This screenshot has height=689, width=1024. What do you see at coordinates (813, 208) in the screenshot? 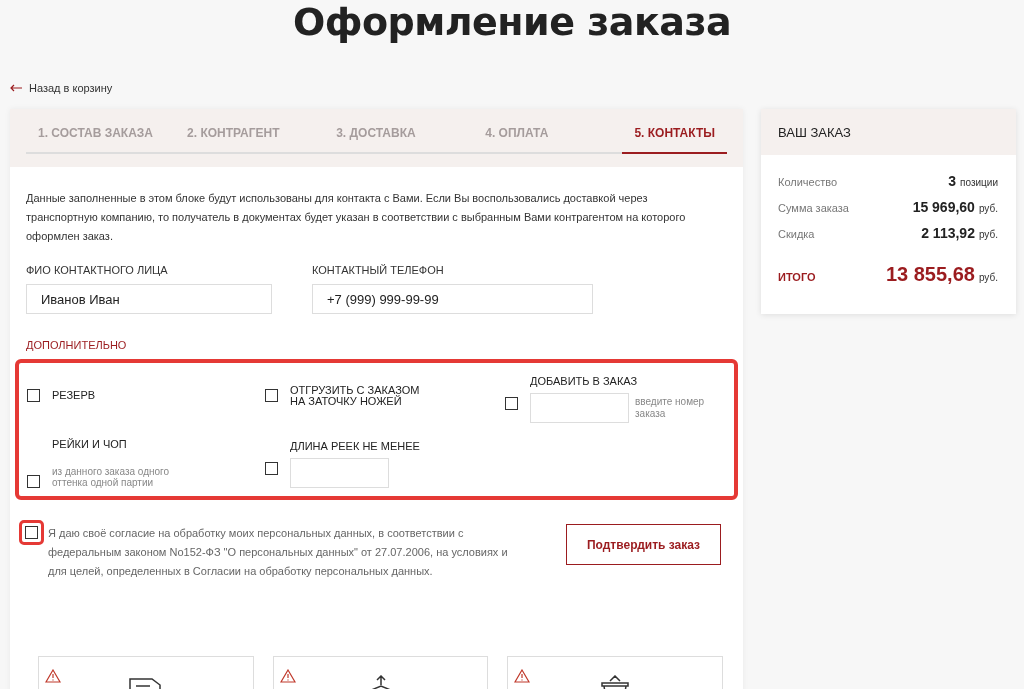
I see `summary-label: Сумма заказа` at bounding box center [813, 208].